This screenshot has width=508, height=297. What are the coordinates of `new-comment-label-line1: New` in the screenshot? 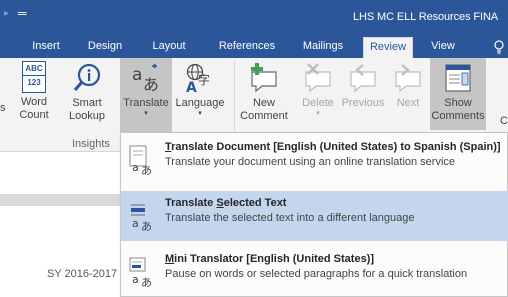 It's located at (263, 103).